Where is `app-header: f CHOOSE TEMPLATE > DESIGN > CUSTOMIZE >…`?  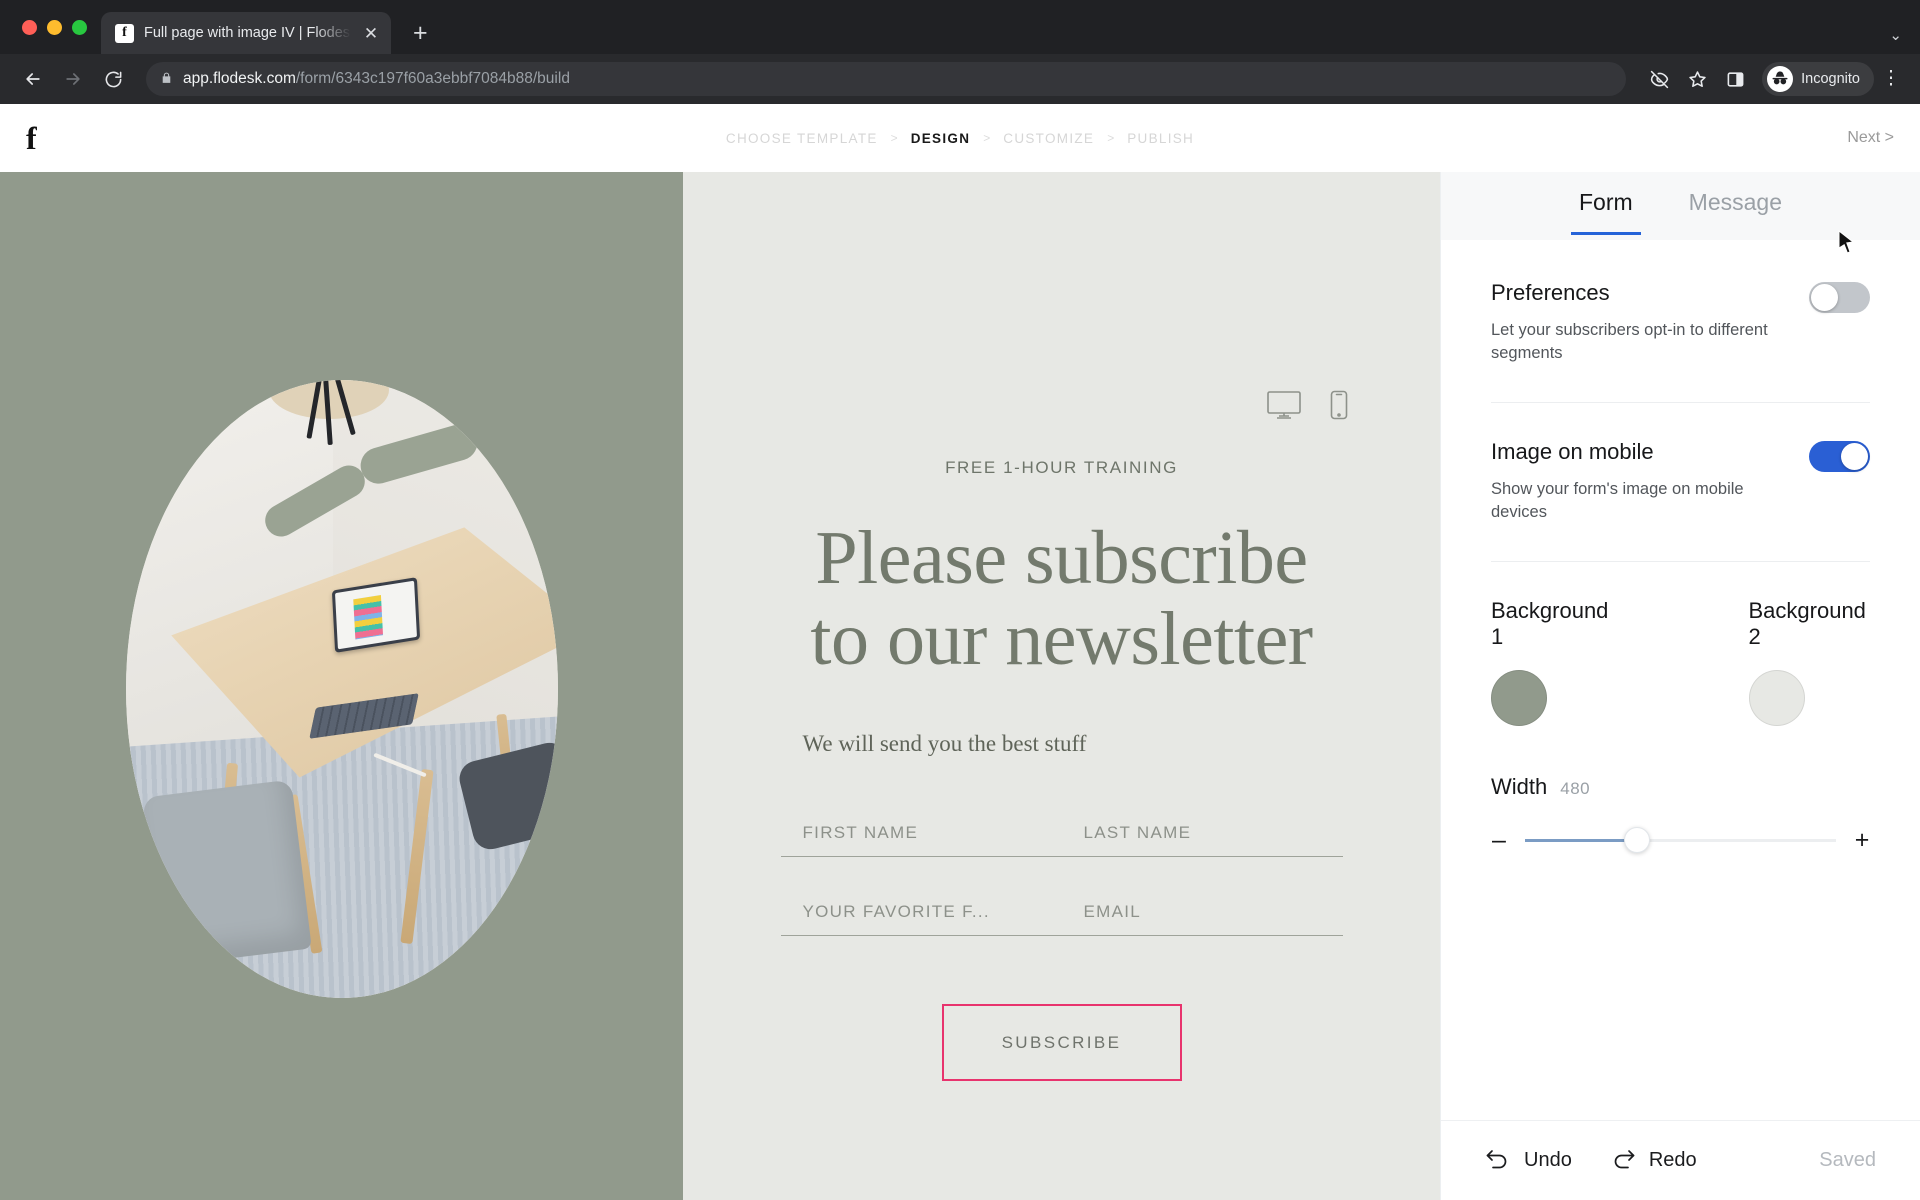
app-header: f CHOOSE TEMPLATE > DESIGN > CUSTOMIZE >… is located at coordinates (960, 138).